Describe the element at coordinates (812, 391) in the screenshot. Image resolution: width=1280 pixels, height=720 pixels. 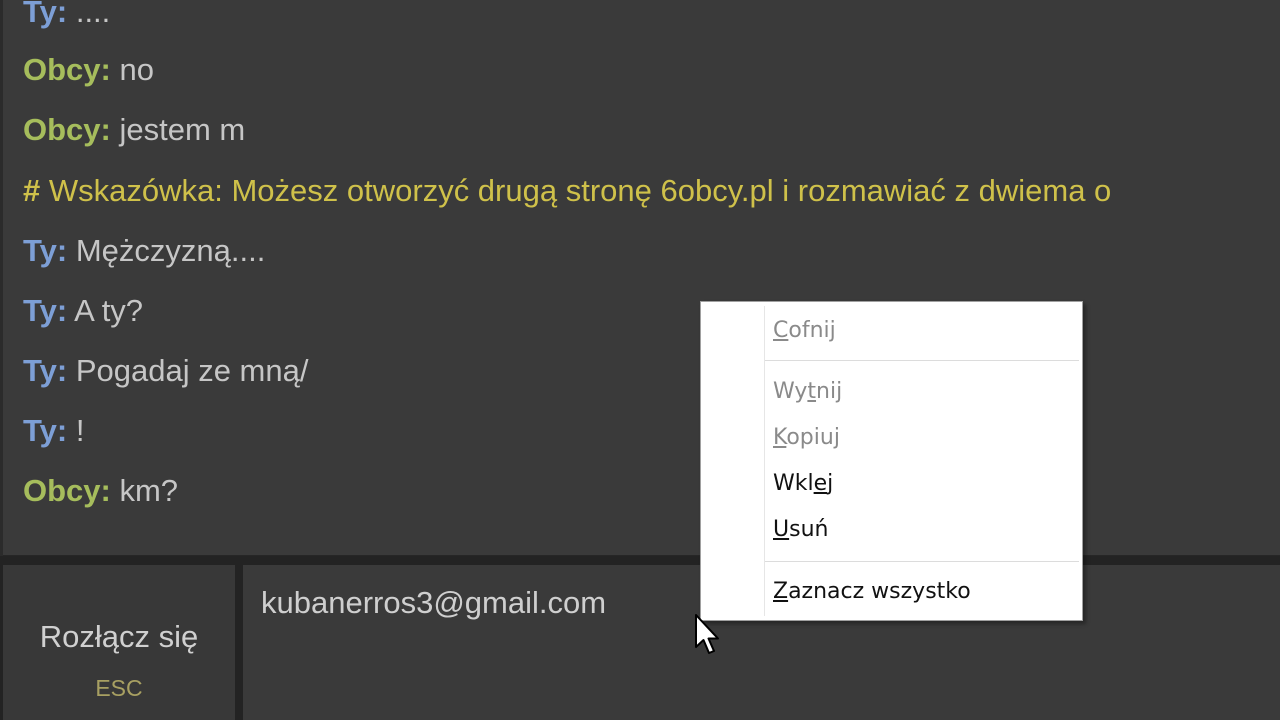
I see `menu-item-cut-accesskey: t` at that location.